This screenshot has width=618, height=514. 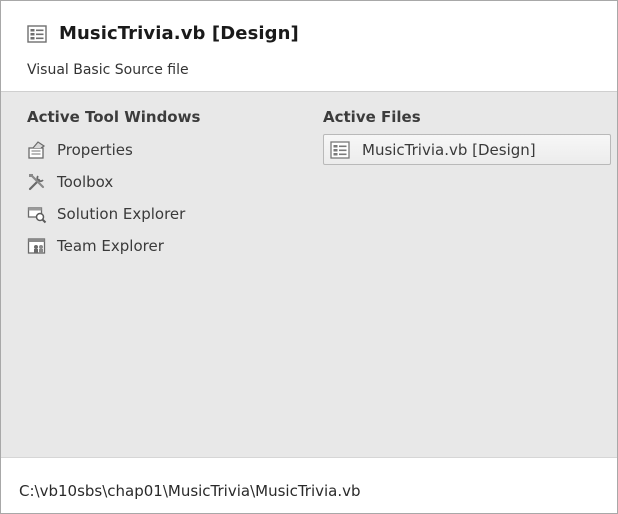 I want to click on tool-item-label: Properties, so click(x=95, y=150).